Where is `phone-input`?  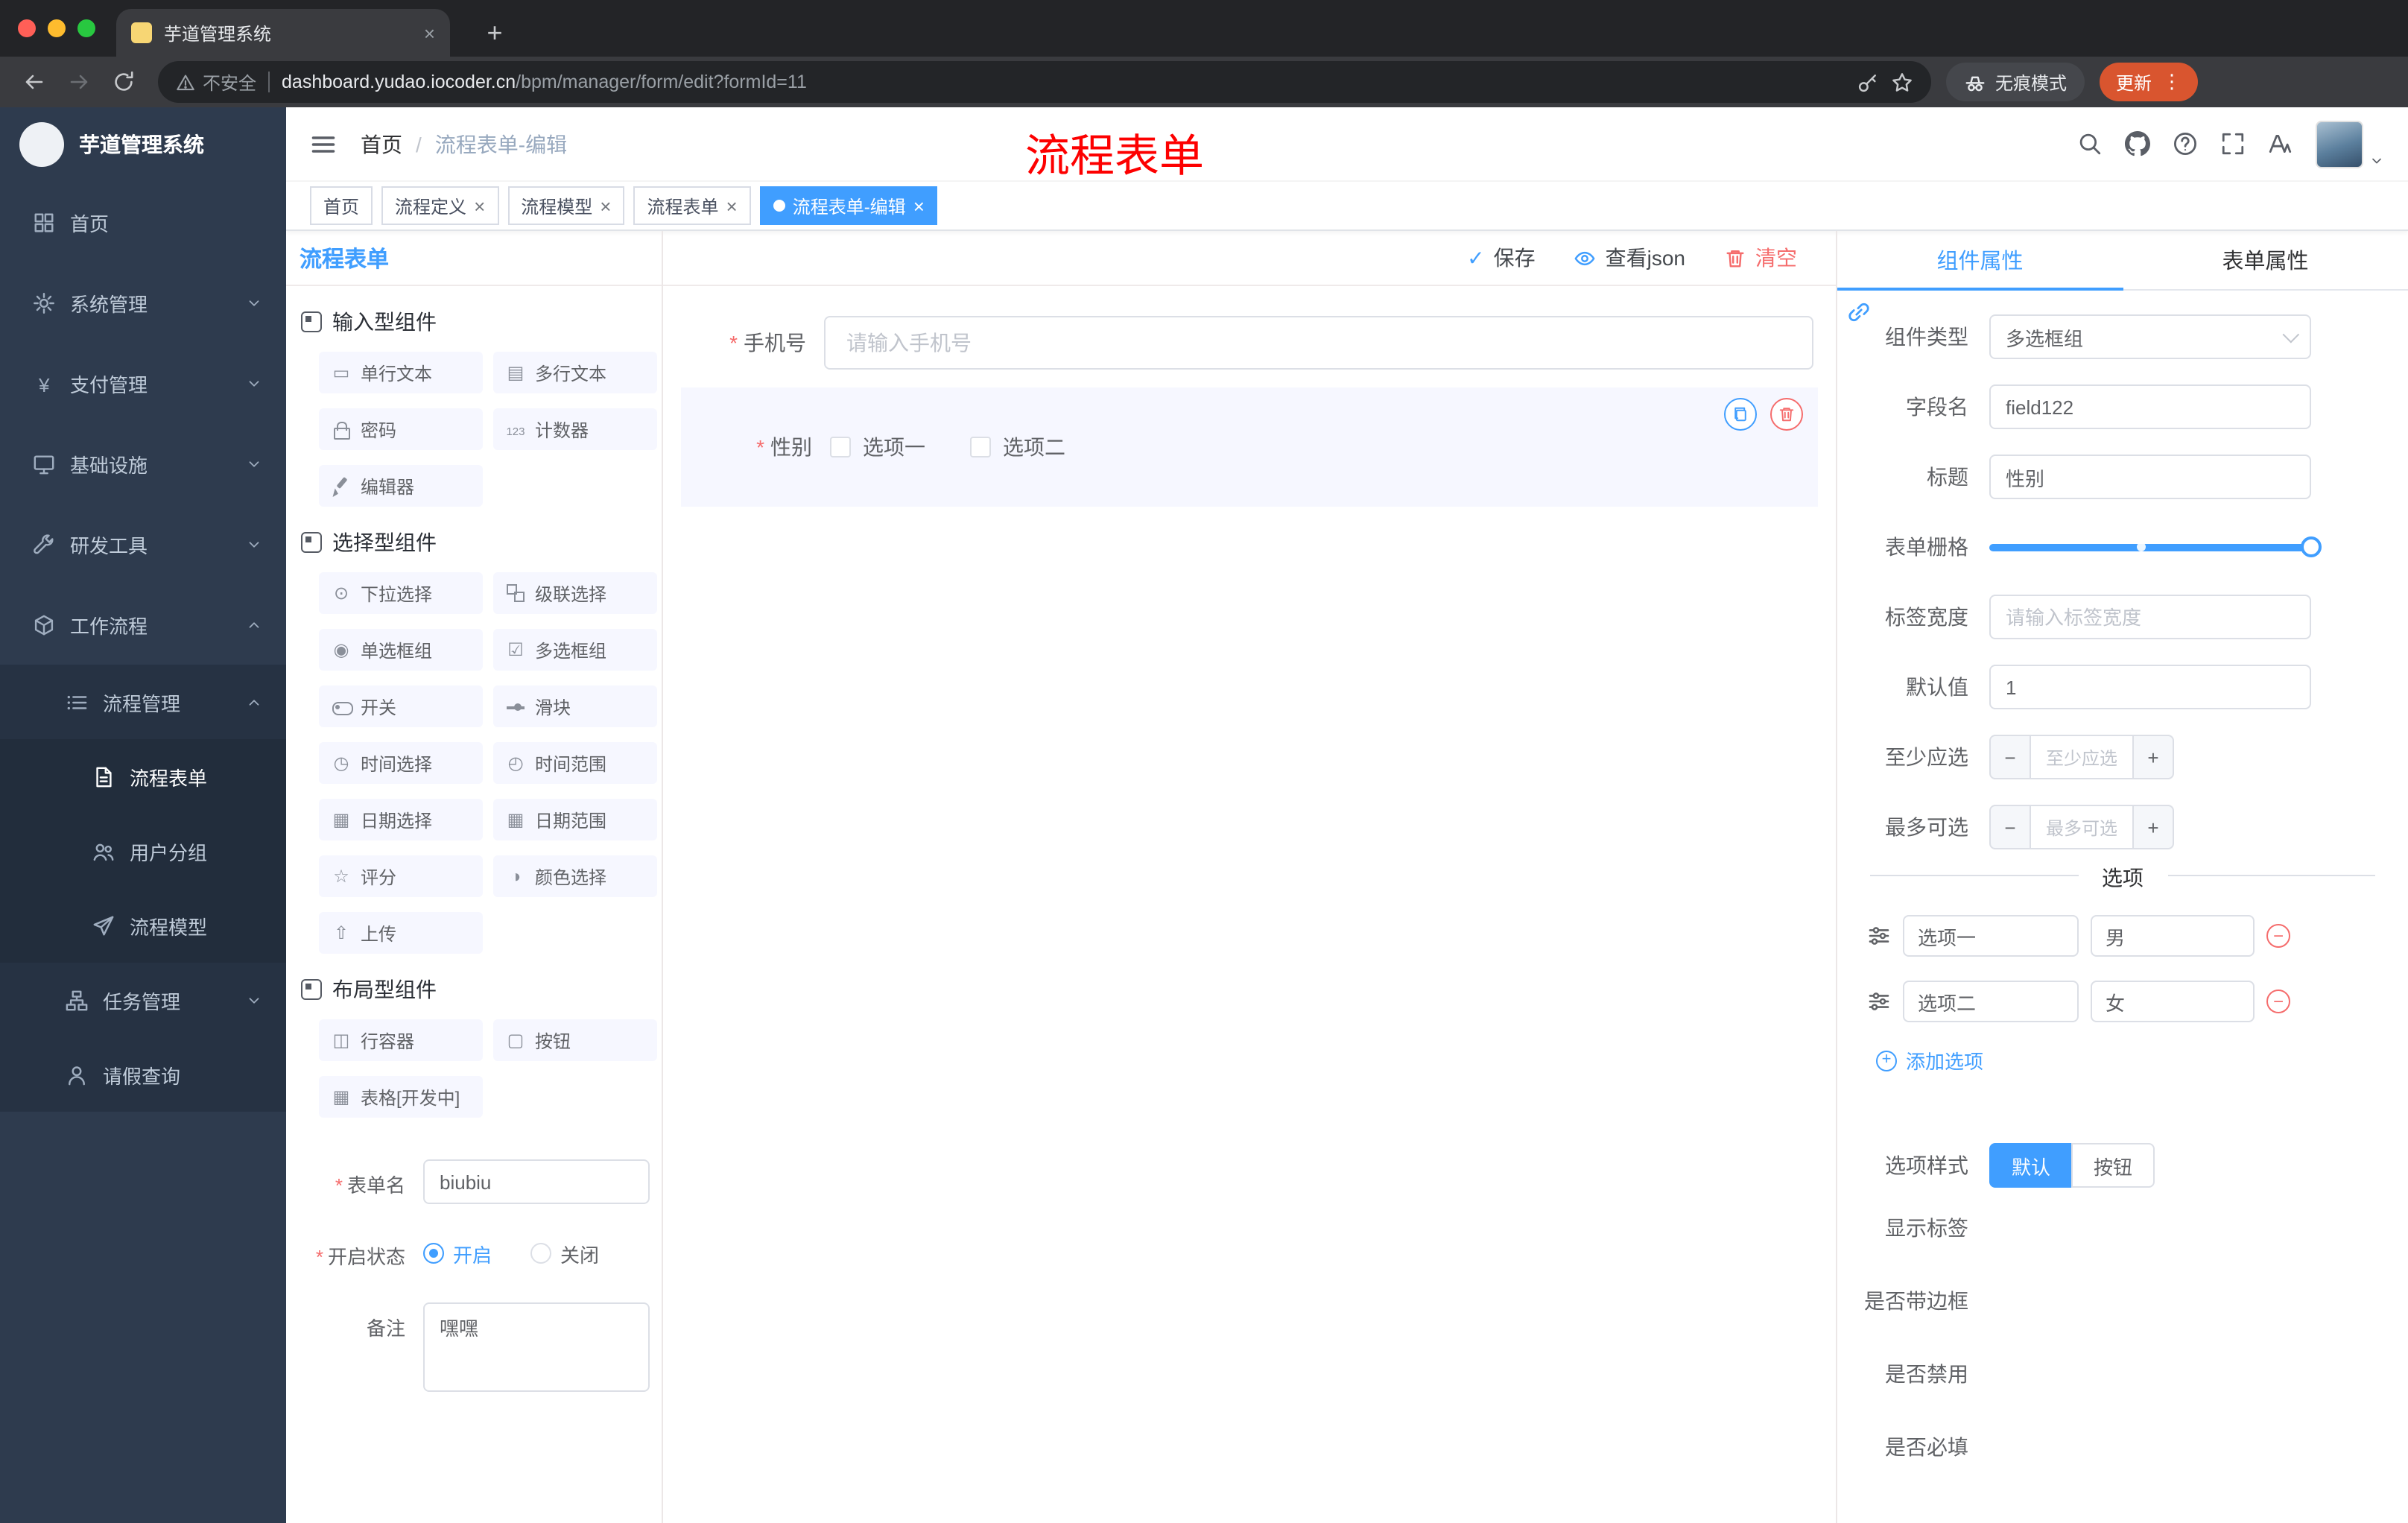
phone-input is located at coordinates (1318, 343).